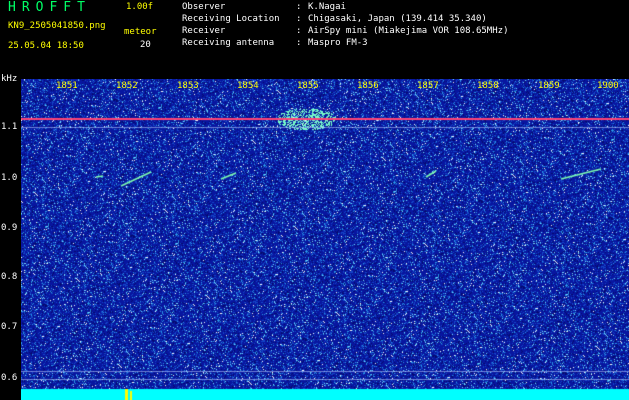 The width and height of the screenshot is (629, 400). Describe the element at coordinates (140, 32) in the screenshot. I see `meteor-label: meteor` at that location.